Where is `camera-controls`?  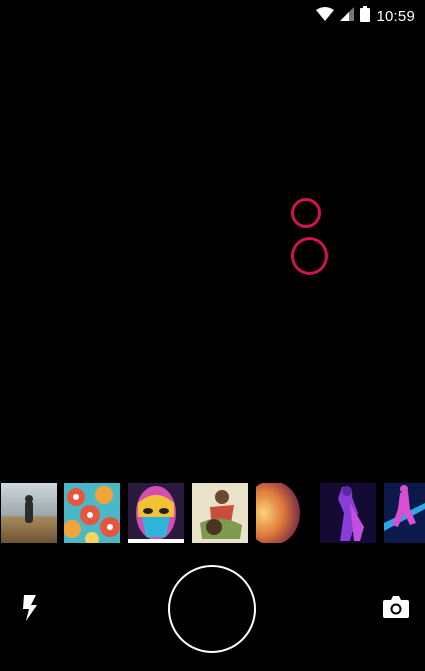 camera-controls is located at coordinates (212, 610).